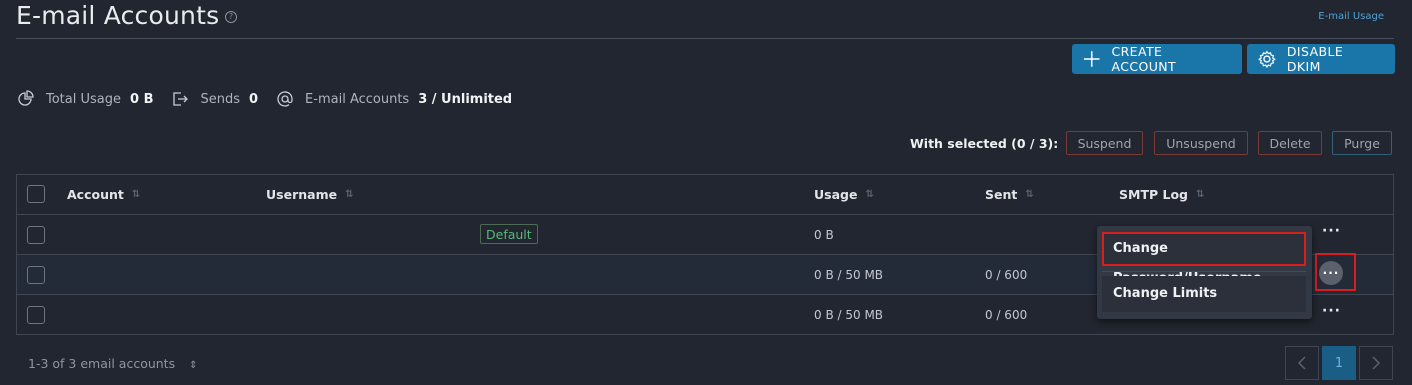  Describe the element at coordinates (984, 143) in the screenshot. I see `with-selected-label: With selected (0 / 3):` at that location.